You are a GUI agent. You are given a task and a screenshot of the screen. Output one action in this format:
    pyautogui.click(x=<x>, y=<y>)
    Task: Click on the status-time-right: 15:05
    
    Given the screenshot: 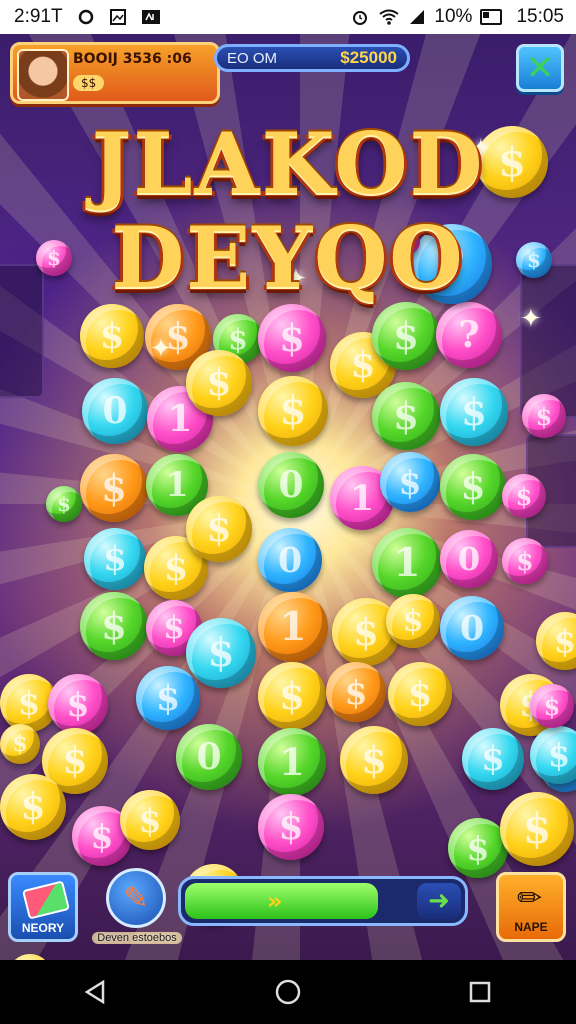 What is the action you would take?
    pyautogui.click(x=540, y=16)
    